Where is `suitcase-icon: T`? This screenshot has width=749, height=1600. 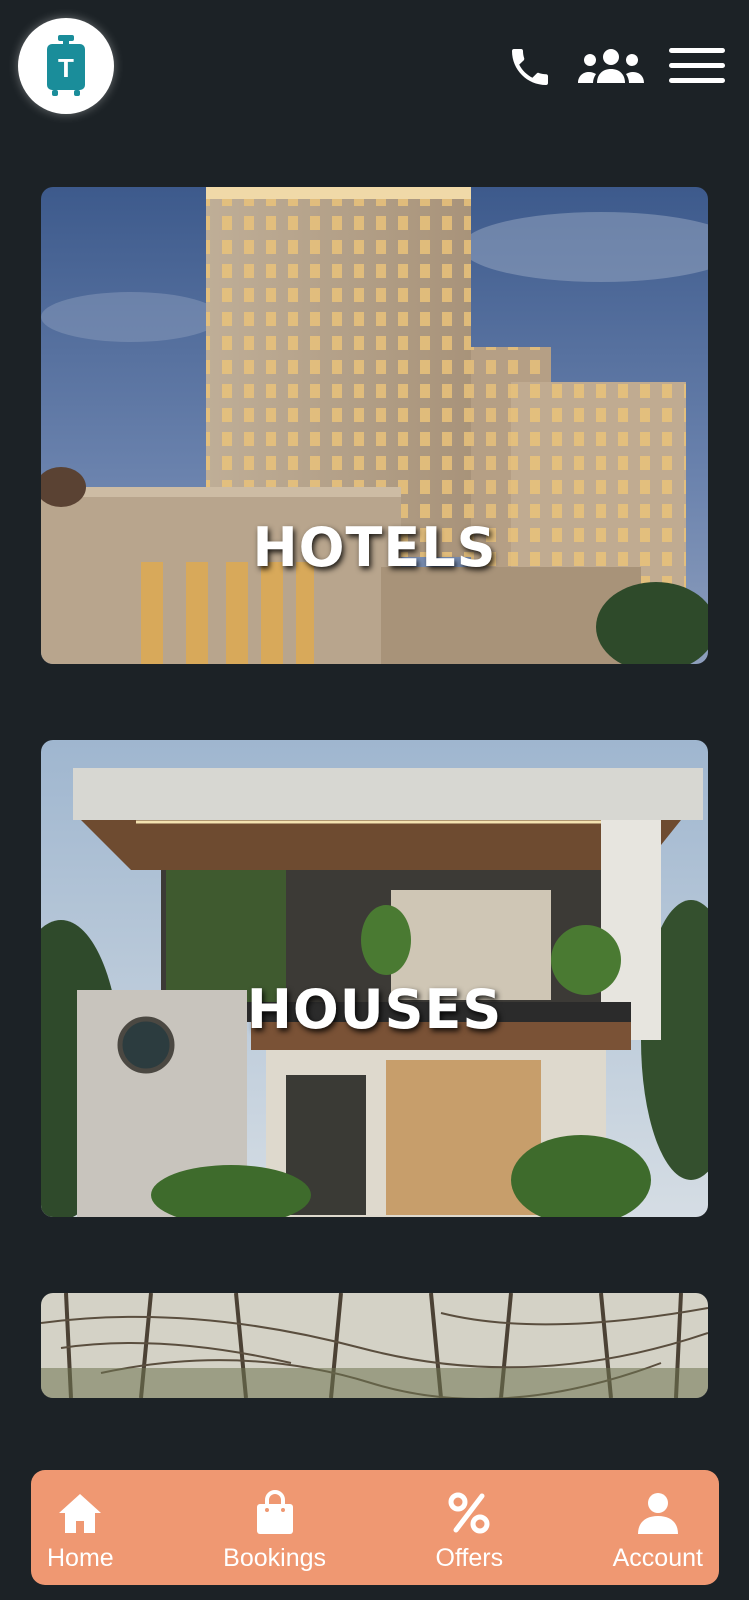 suitcase-icon: T is located at coordinates (66, 65).